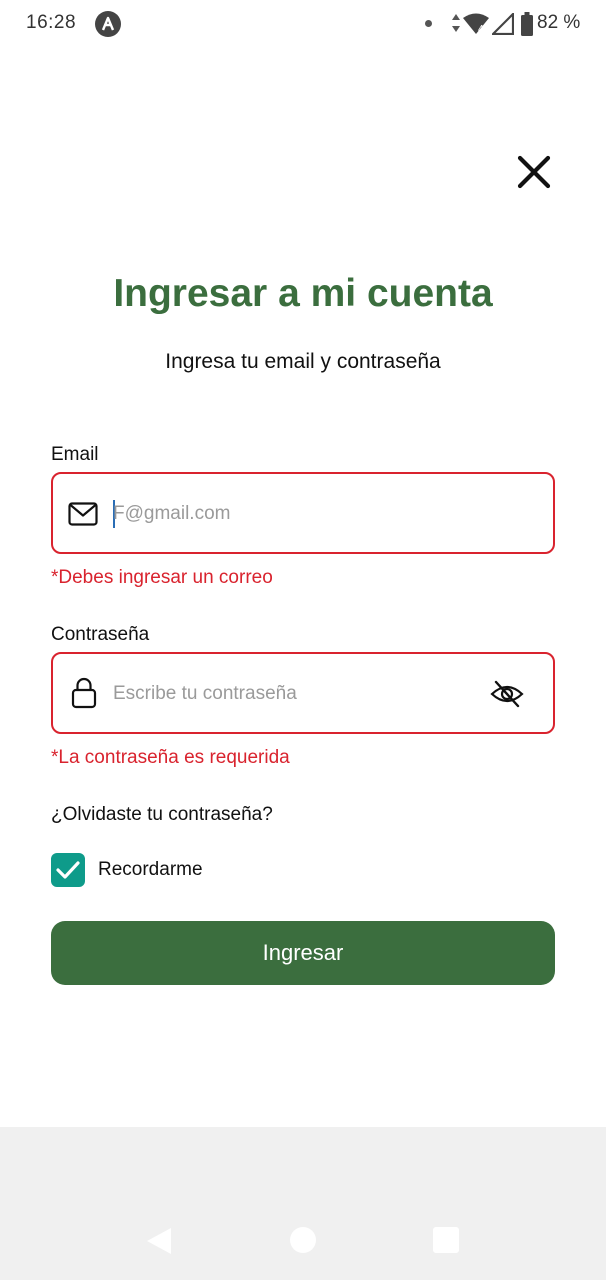 This screenshot has width=606, height=1280. I want to click on close-button, so click(534, 172).